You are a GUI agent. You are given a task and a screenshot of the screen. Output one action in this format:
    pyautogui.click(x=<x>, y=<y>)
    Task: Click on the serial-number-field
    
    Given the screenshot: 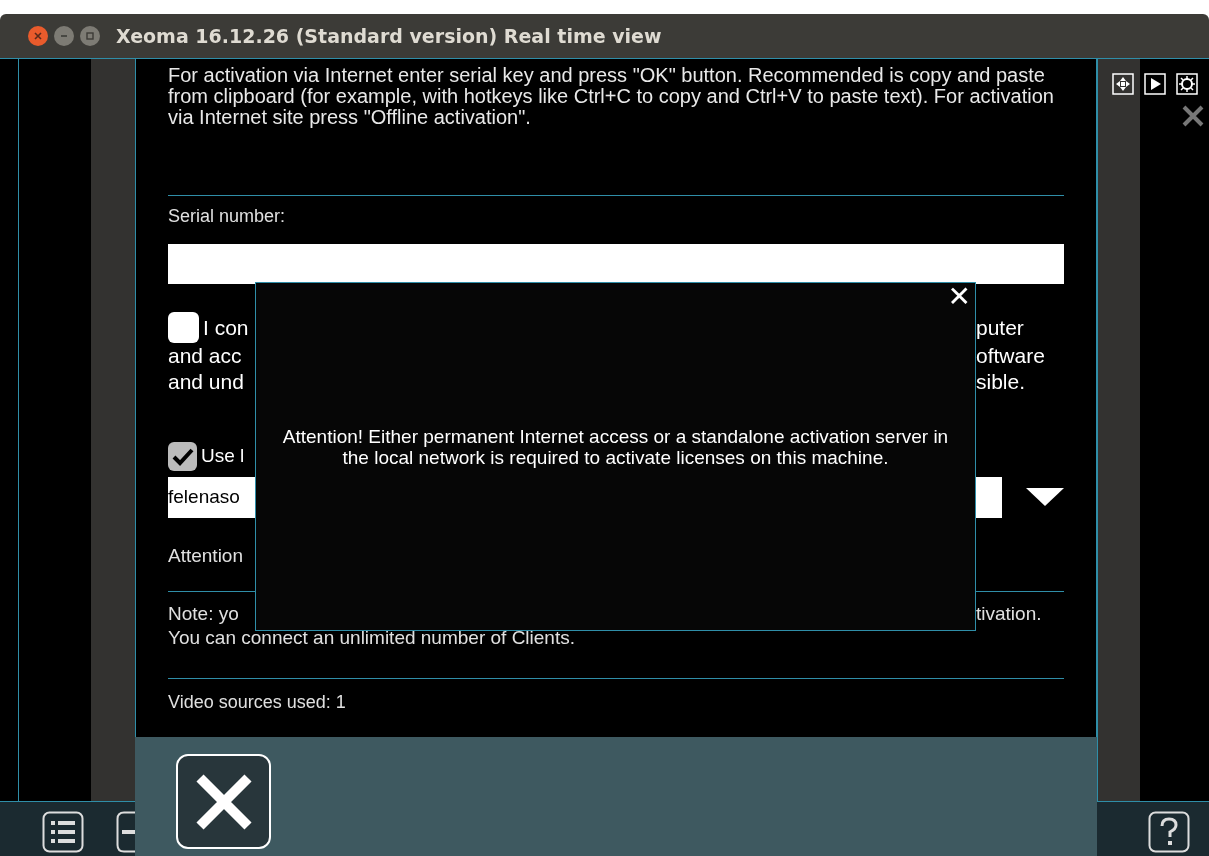 What is the action you would take?
    pyautogui.click(x=616, y=264)
    